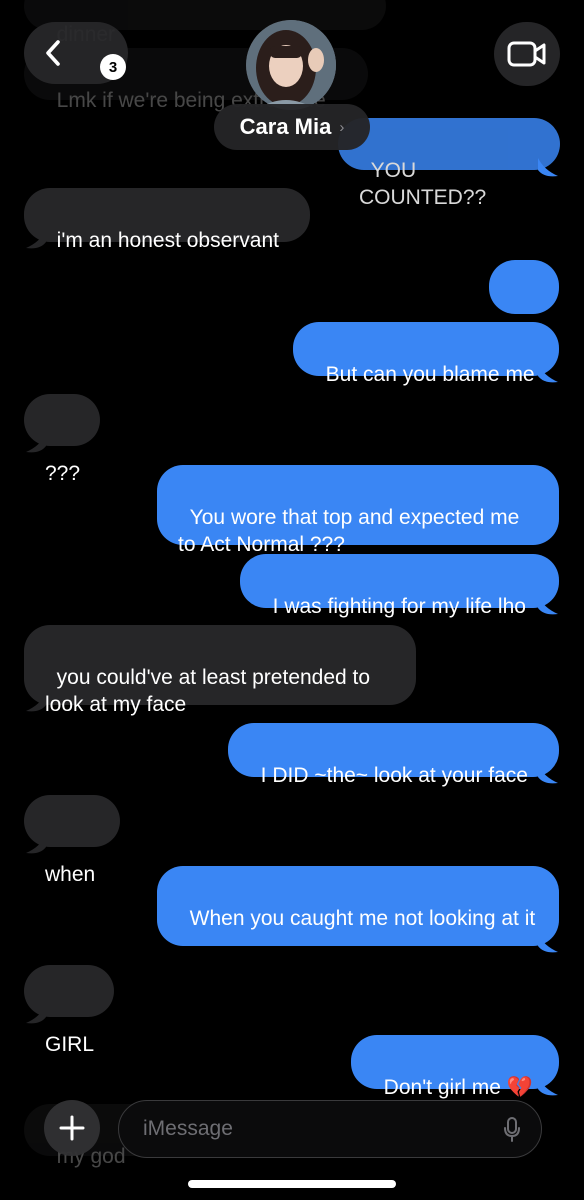 The width and height of the screenshot is (584, 1200). I want to click on chevron-left-icon, so click(53, 53).